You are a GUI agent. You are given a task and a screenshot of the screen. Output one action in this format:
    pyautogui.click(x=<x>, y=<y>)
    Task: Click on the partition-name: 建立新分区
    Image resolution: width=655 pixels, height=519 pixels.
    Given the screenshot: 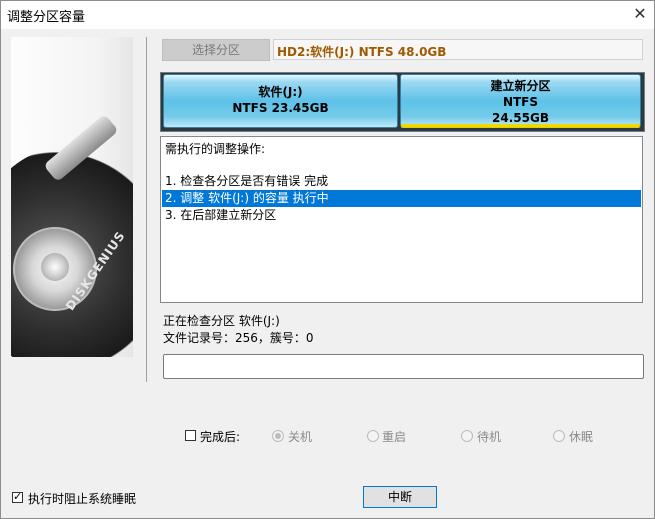 What is the action you would take?
    pyautogui.click(x=520, y=86)
    